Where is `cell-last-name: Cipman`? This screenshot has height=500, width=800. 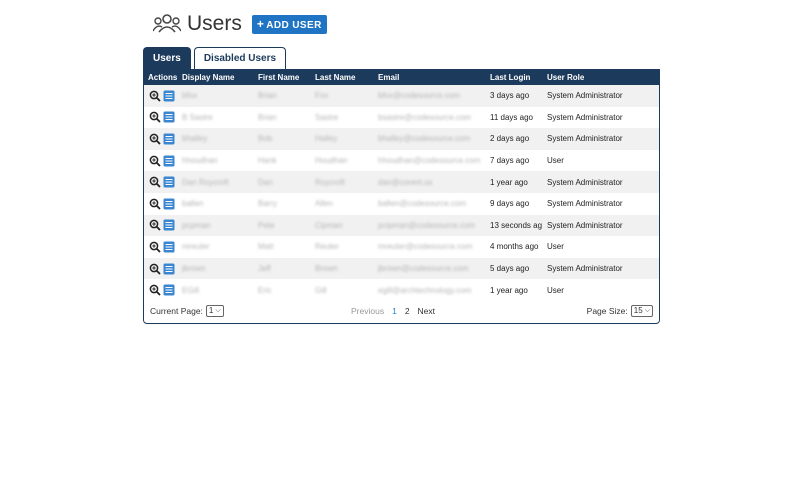
cell-last-name: Cipman is located at coordinates (329, 225).